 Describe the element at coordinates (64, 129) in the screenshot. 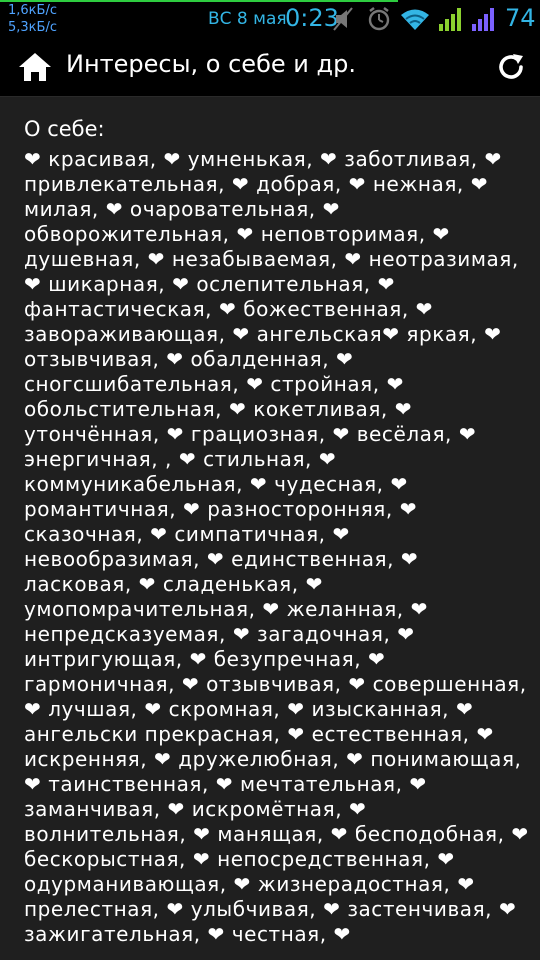

I see `section-title: О себе:` at that location.